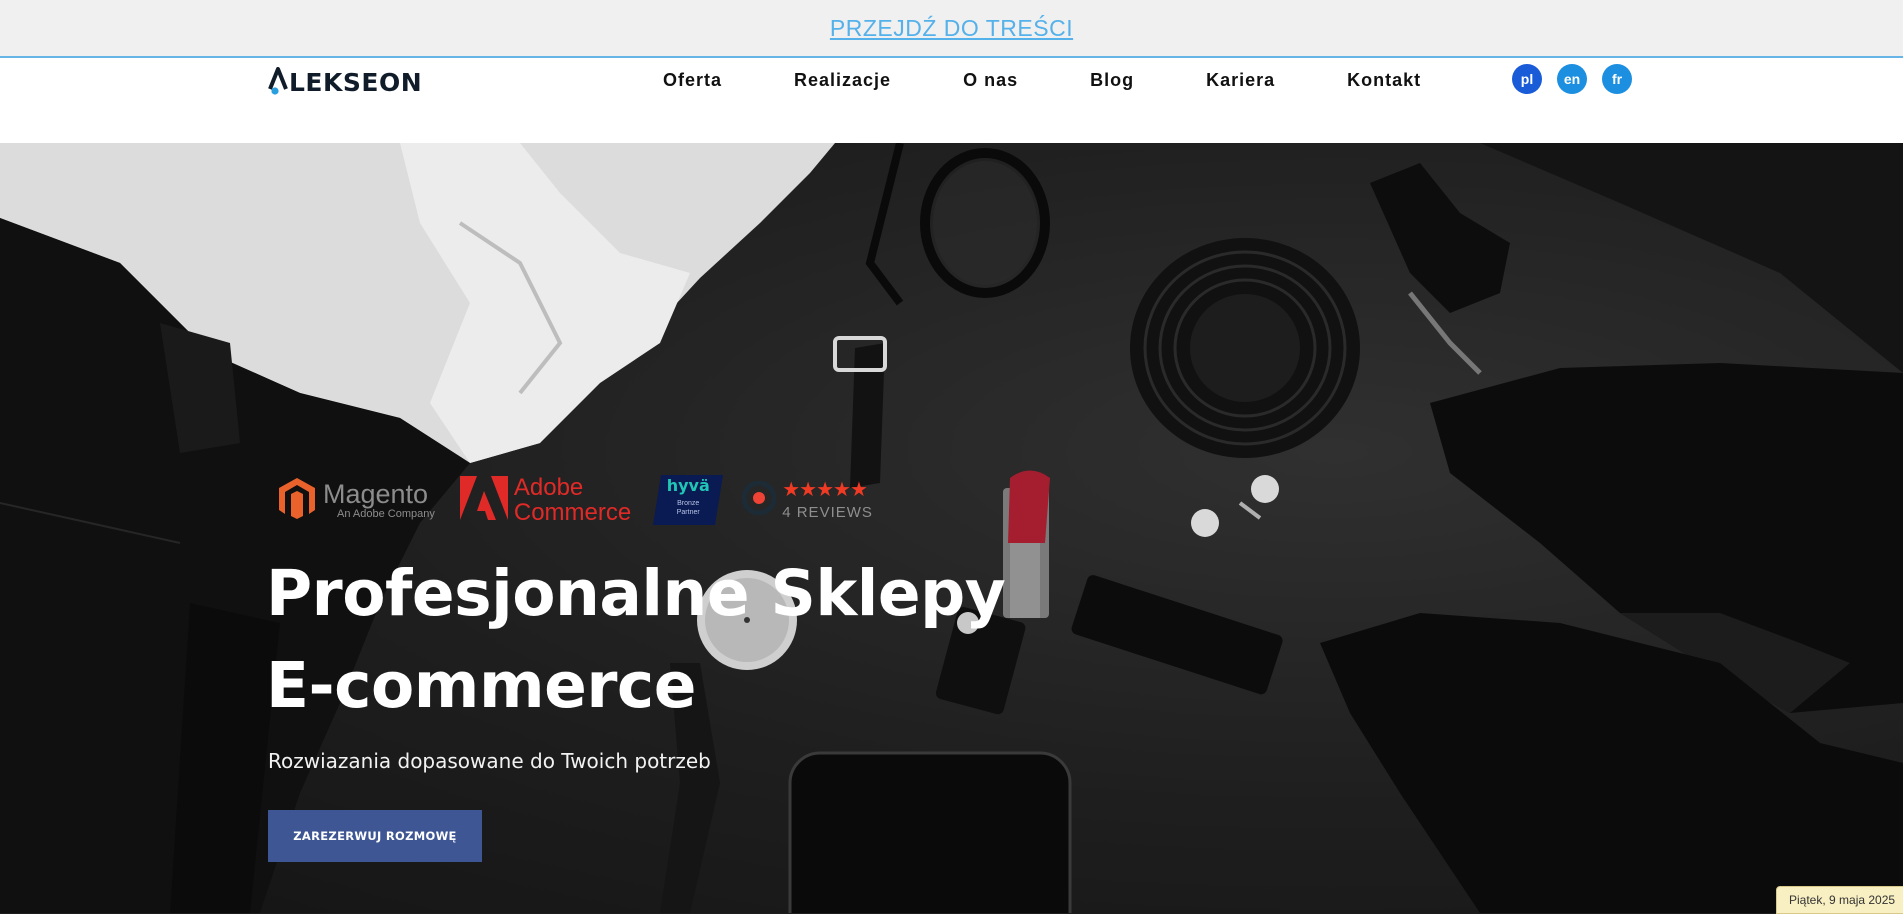  Describe the element at coordinates (278, 82) in the screenshot. I see `logo-mark-icon` at that location.